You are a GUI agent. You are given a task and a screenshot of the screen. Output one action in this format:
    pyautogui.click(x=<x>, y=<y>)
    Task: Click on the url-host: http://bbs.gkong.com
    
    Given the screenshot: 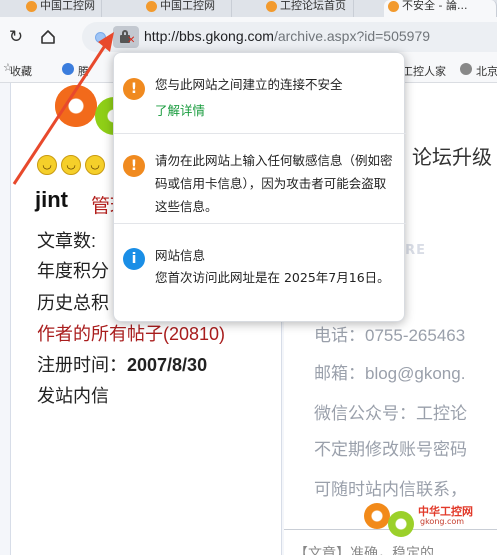 What is the action you would take?
    pyautogui.click(x=209, y=36)
    